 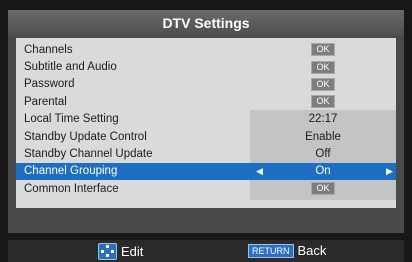 I want to click on menu-item-local-time: Local Time Setting 22:17, so click(x=206, y=119).